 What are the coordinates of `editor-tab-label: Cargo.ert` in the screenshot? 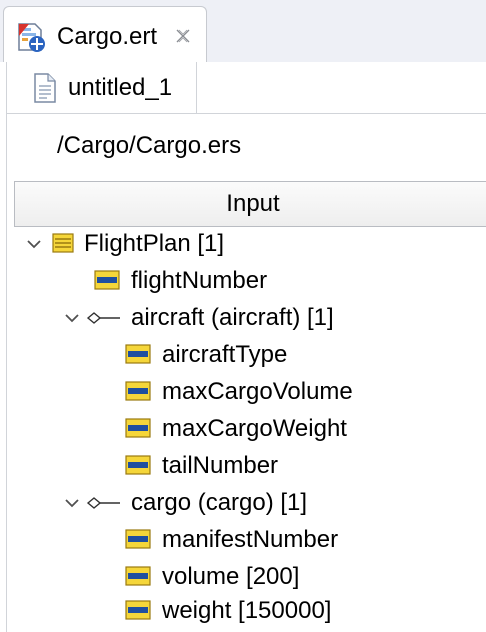 It's located at (107, 36).